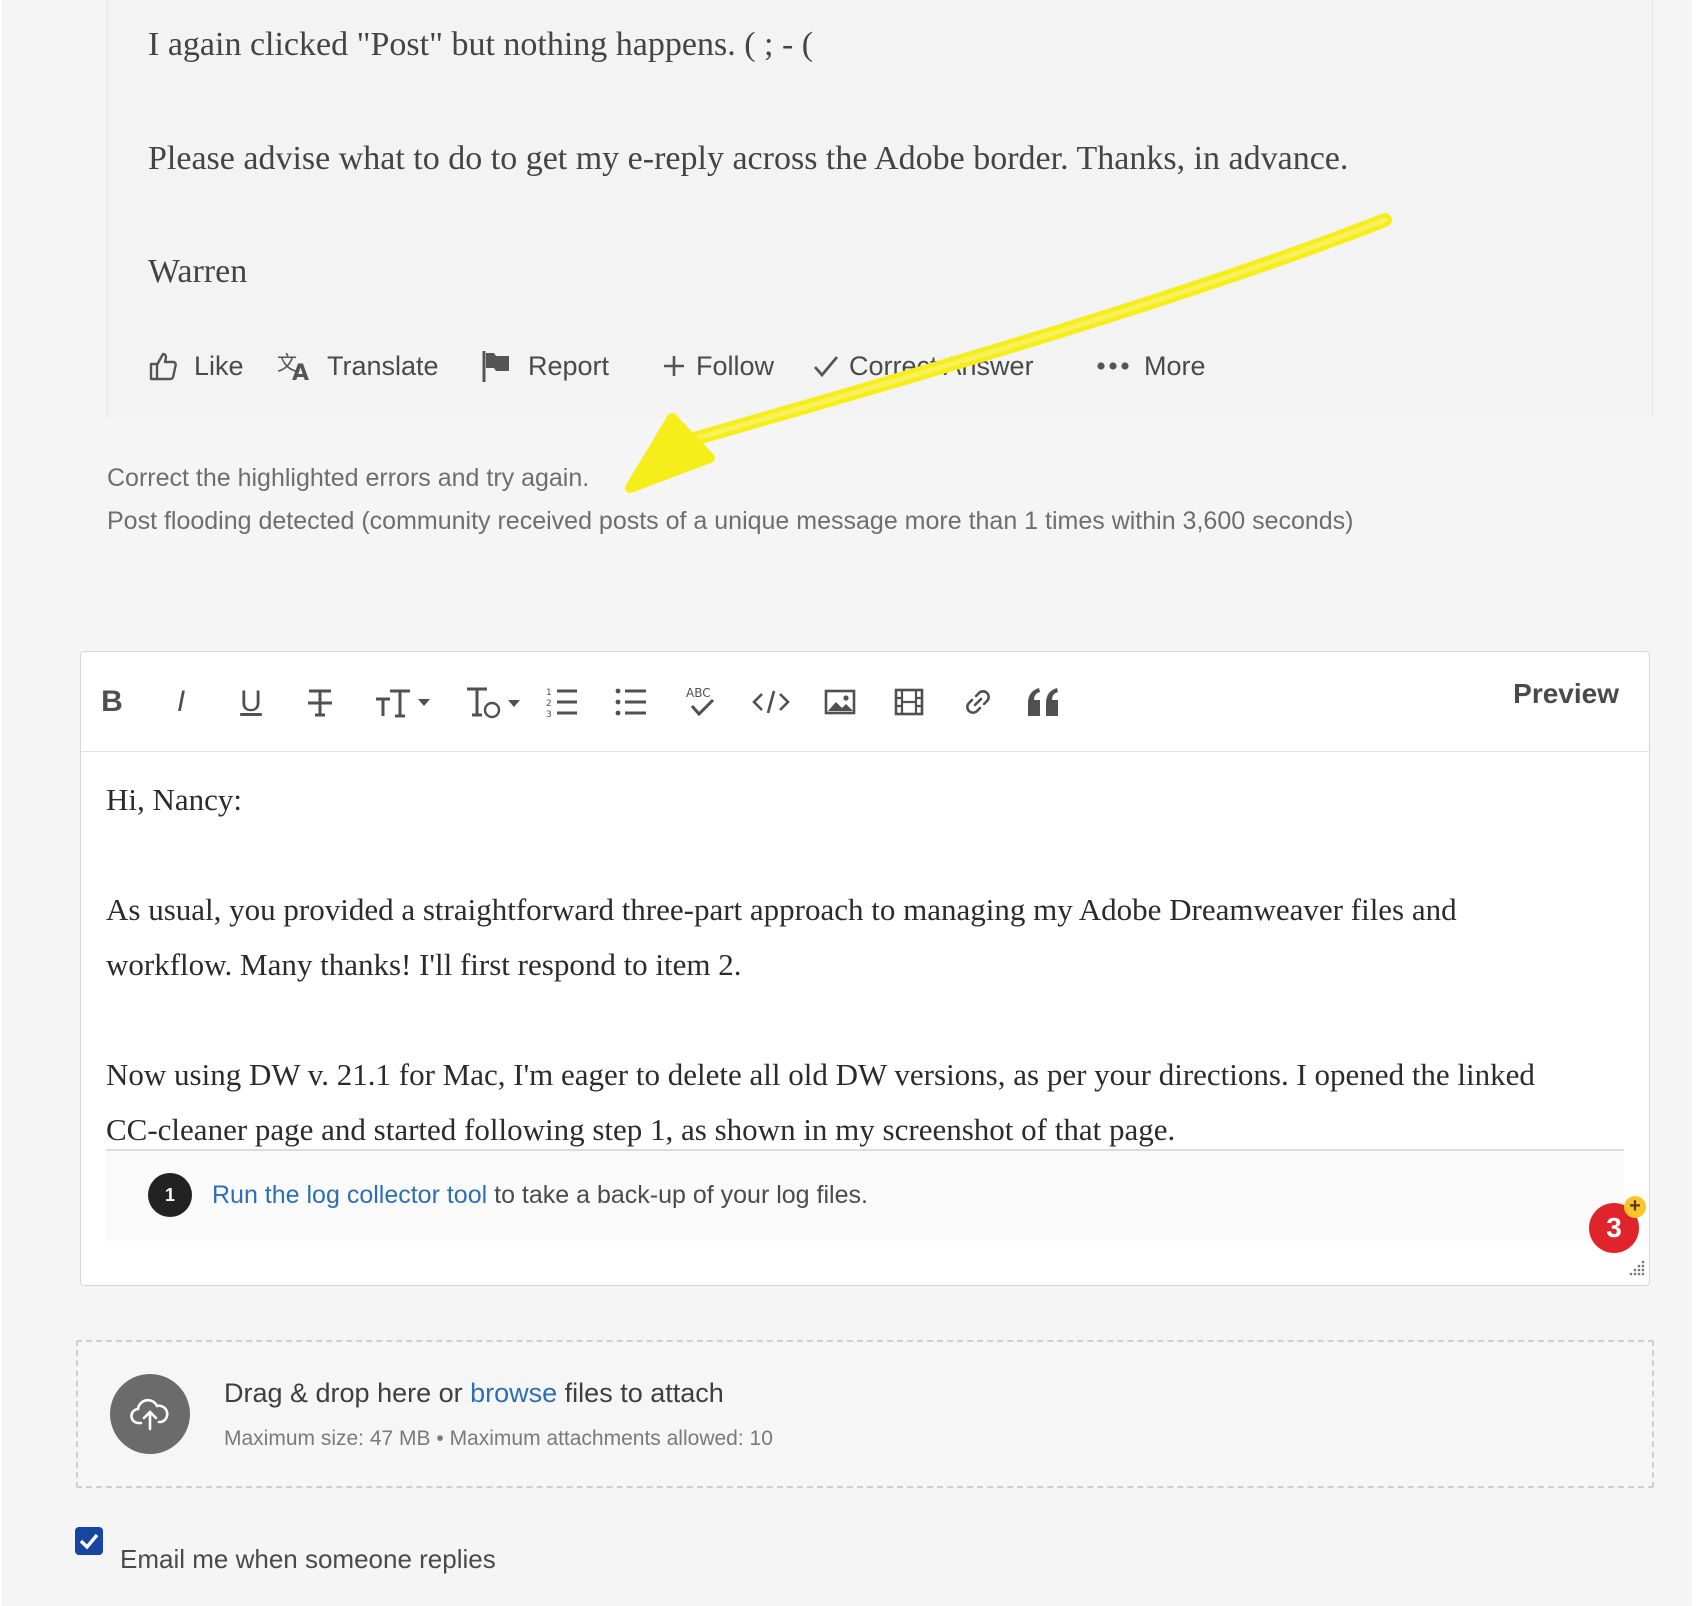  What do you see at coordinates (735, 365) in the screenshot?
I see `follow-label: Follow` at bounding box center [735, 365].